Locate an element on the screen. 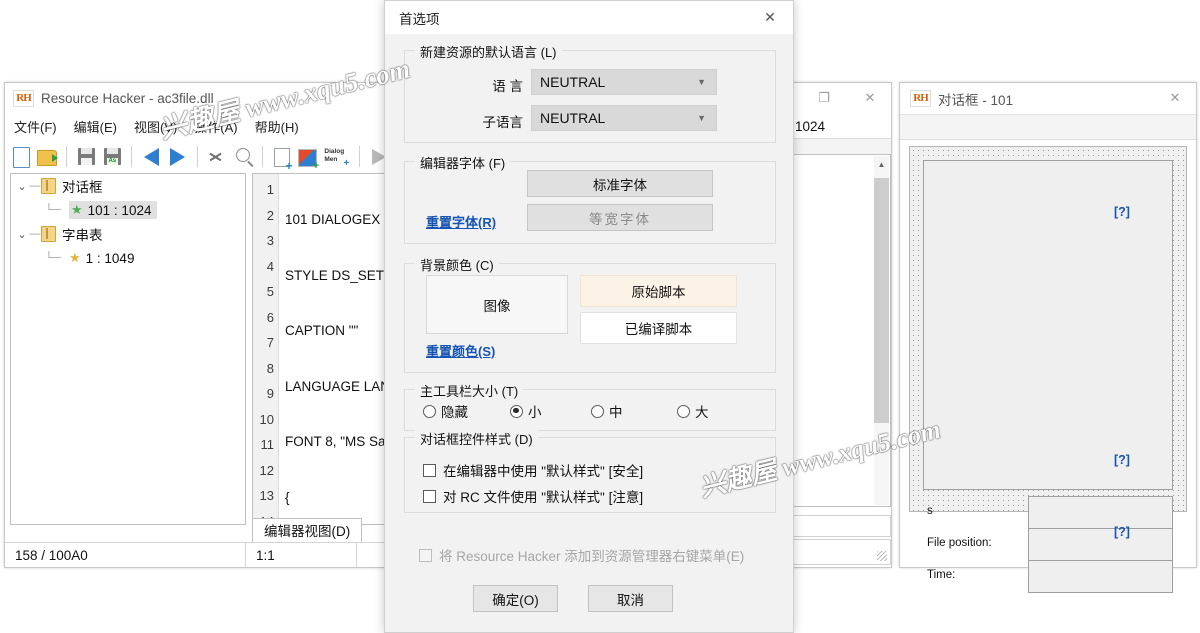  menu-bar: 文件(F) 编辑(E) 视图(V) 操作(A) 帮助(H) is located at coordinates (197, 126).